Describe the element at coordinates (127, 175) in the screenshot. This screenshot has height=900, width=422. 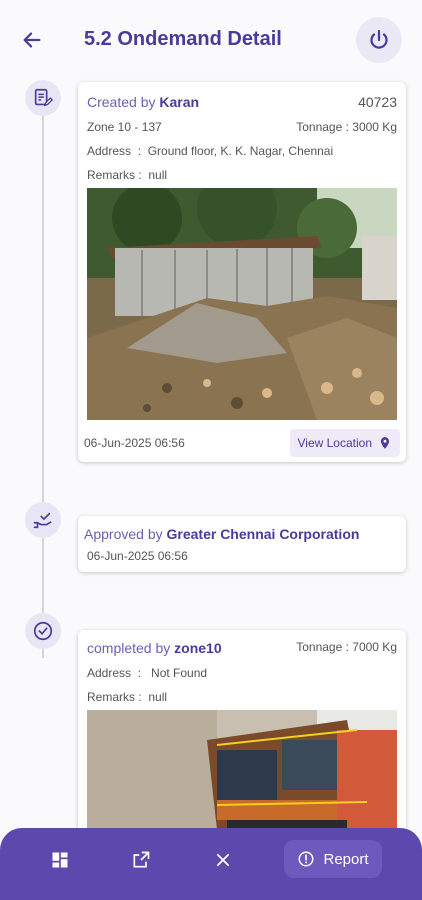
I see `remarks-text: Remarks : null` at that location.